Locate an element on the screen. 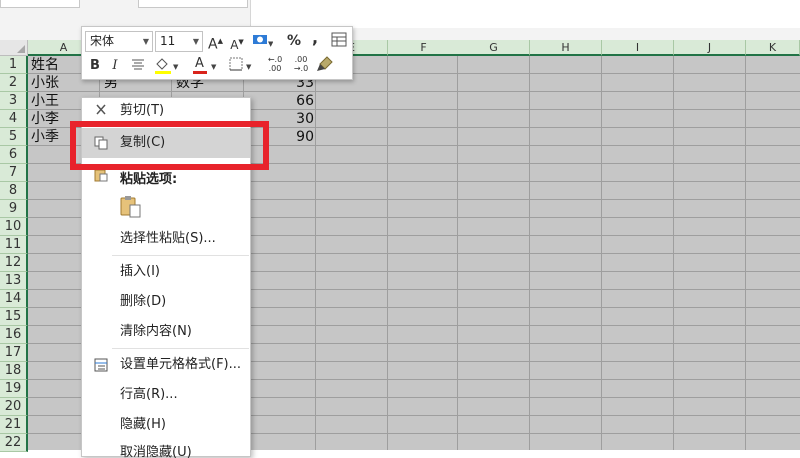  formula-bar is located at coordinates (525, 14).